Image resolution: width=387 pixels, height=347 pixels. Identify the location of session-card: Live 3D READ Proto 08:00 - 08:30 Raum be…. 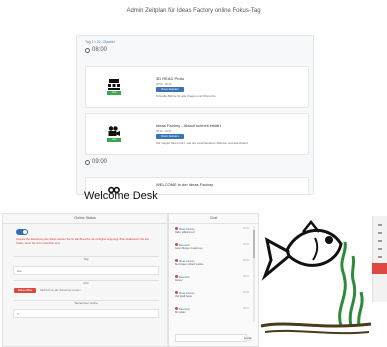
(197, 87).